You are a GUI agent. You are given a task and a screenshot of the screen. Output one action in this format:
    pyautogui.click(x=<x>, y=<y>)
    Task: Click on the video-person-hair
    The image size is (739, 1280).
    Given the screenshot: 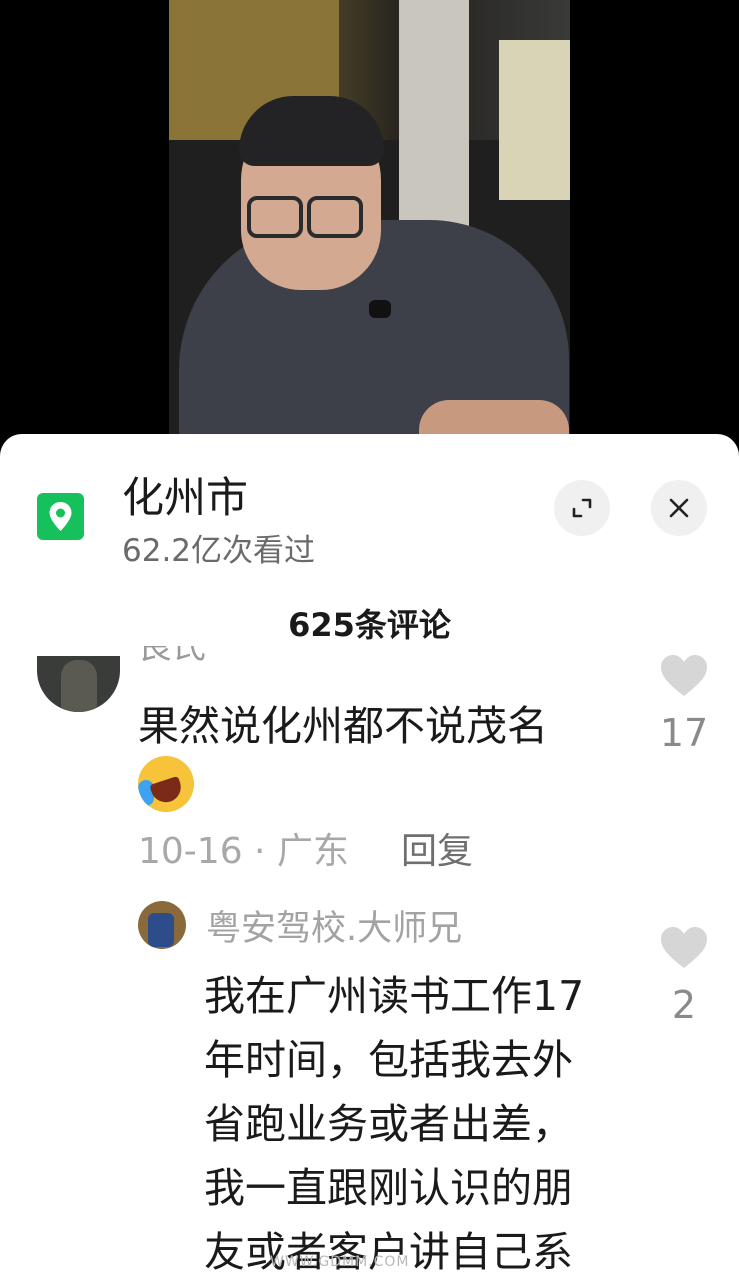 What is the action you would take?
    pyautogui.click(x=311, y=131)
    